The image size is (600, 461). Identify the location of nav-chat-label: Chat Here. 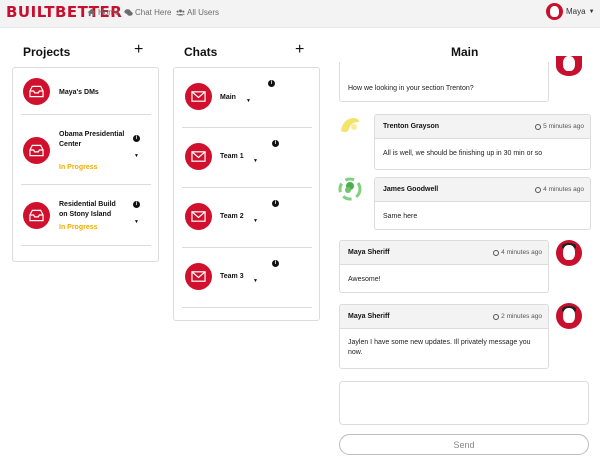
(153, 12).